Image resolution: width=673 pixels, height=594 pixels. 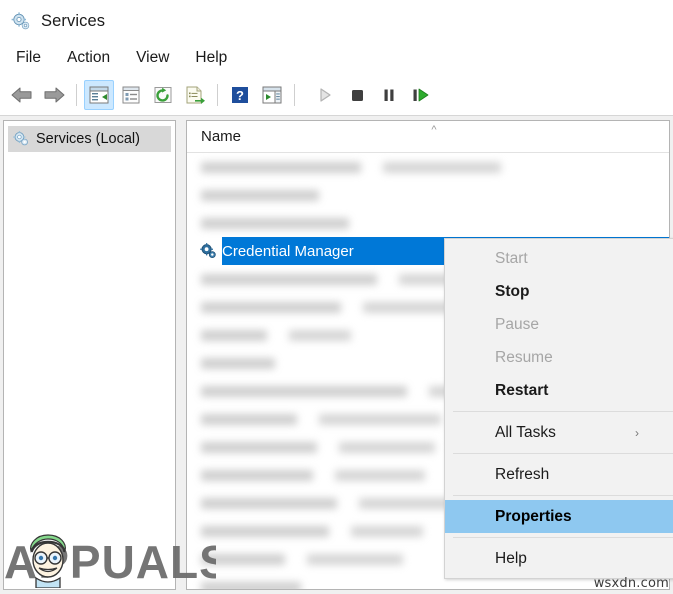 What do you see at coordinates (272, 95) in the screenshot?
I see `show-hide-action-pane-icon` at bounding box center [272, 95].